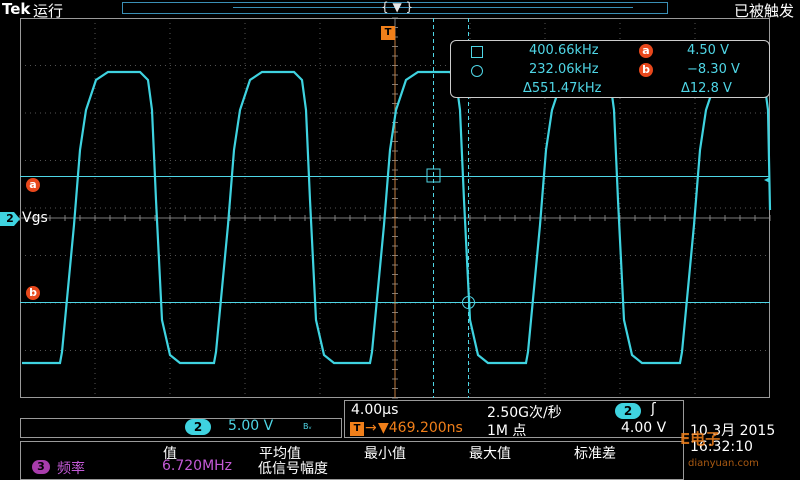 This screenshot has width=800, height=480. What do you see at coordinates (706, 88) in the screenshot?
I see `cursor-delta-voltage: Δ12.8 V` at bounding box center [706, 88].